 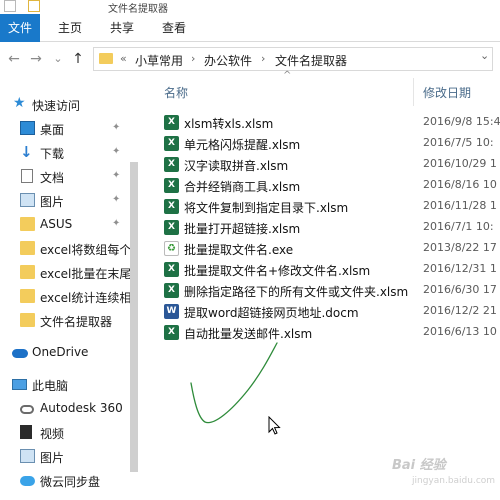 I want to click on sidebar-item-documents: 文档 ✦, so click(x=75, y=177).